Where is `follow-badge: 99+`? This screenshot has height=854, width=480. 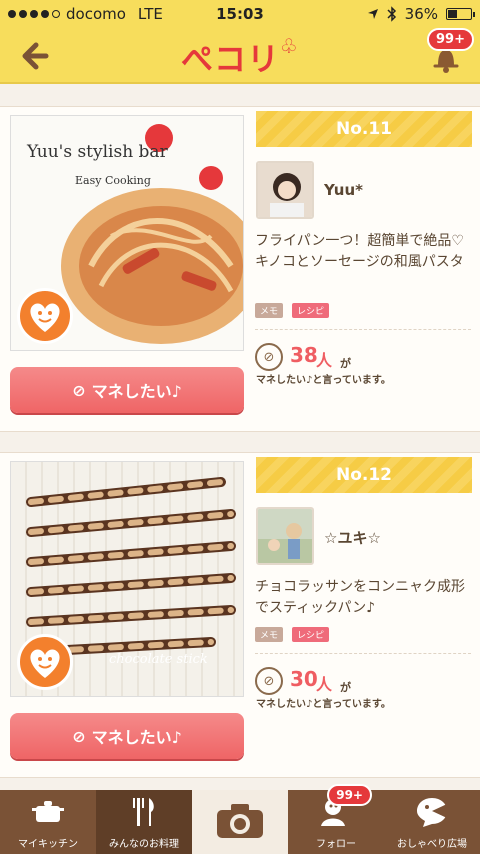
follow-badge: 99+ is located at coordinates (349, 795).